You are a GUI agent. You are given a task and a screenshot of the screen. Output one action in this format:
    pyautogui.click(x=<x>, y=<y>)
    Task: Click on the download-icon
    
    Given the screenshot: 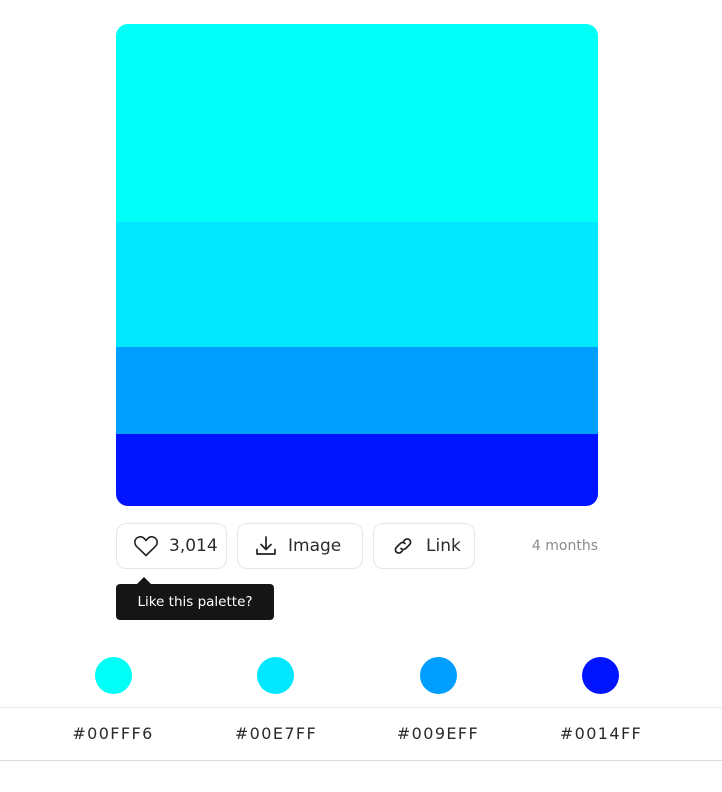 What is the action you would take?
    pyautogui.click(x=266, y=546)
    